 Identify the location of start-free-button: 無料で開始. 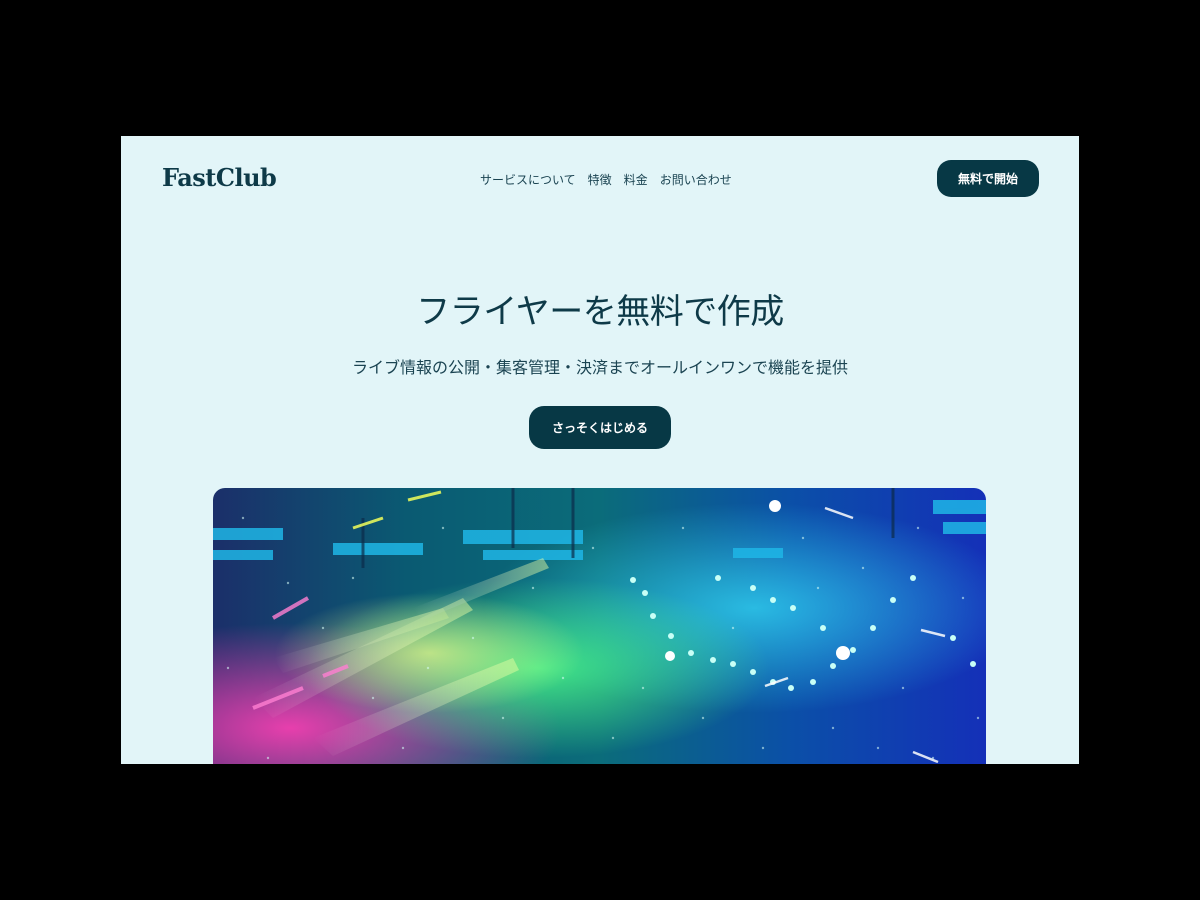
(988, 178).